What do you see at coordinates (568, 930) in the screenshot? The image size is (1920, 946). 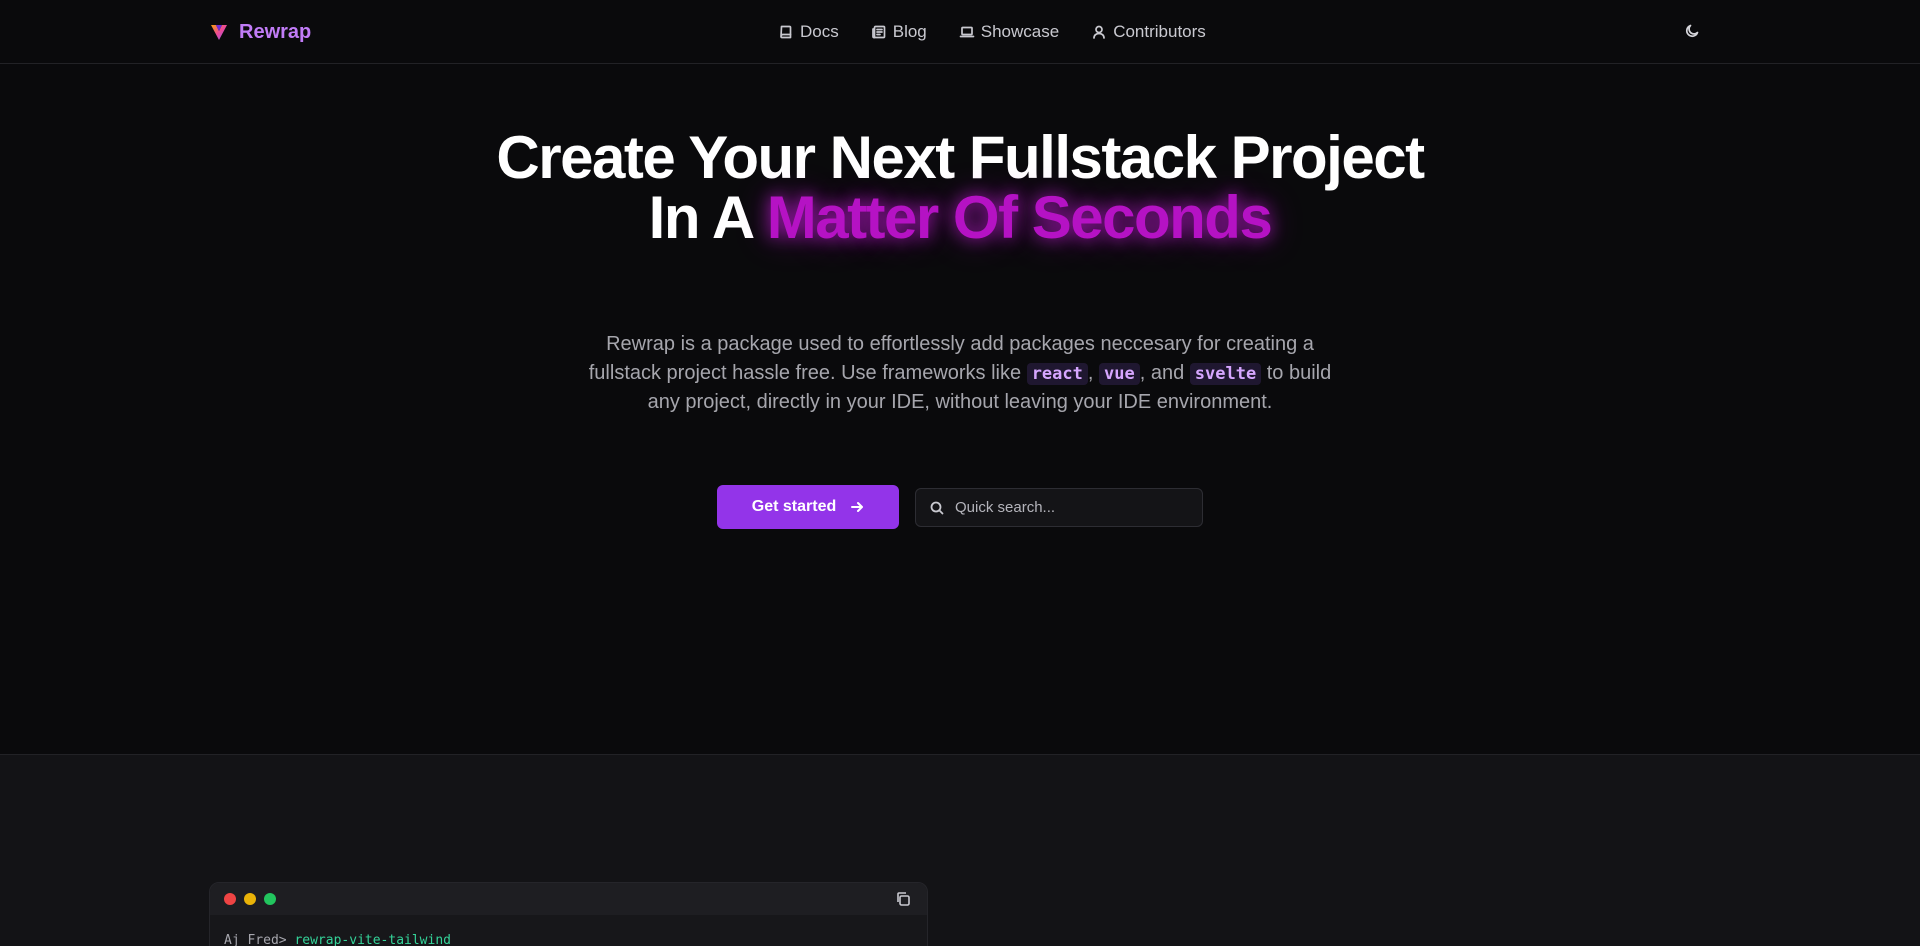 I see `terminal-body: Aj Fred> rewrap-vite-tailwind` at bounding box center [568, 930].